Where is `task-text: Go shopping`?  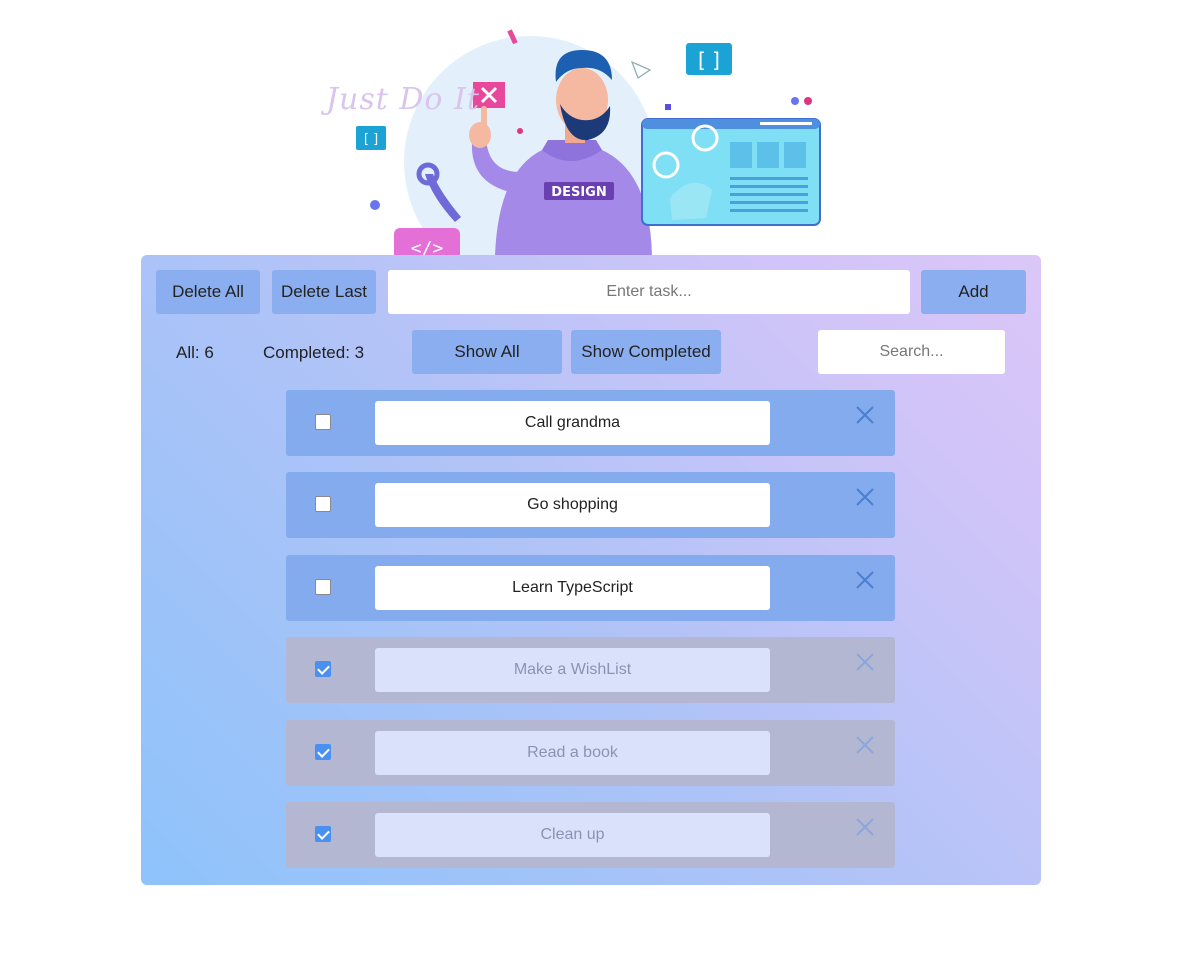 task-text: Go shopping is located at coordinates (572, 505).